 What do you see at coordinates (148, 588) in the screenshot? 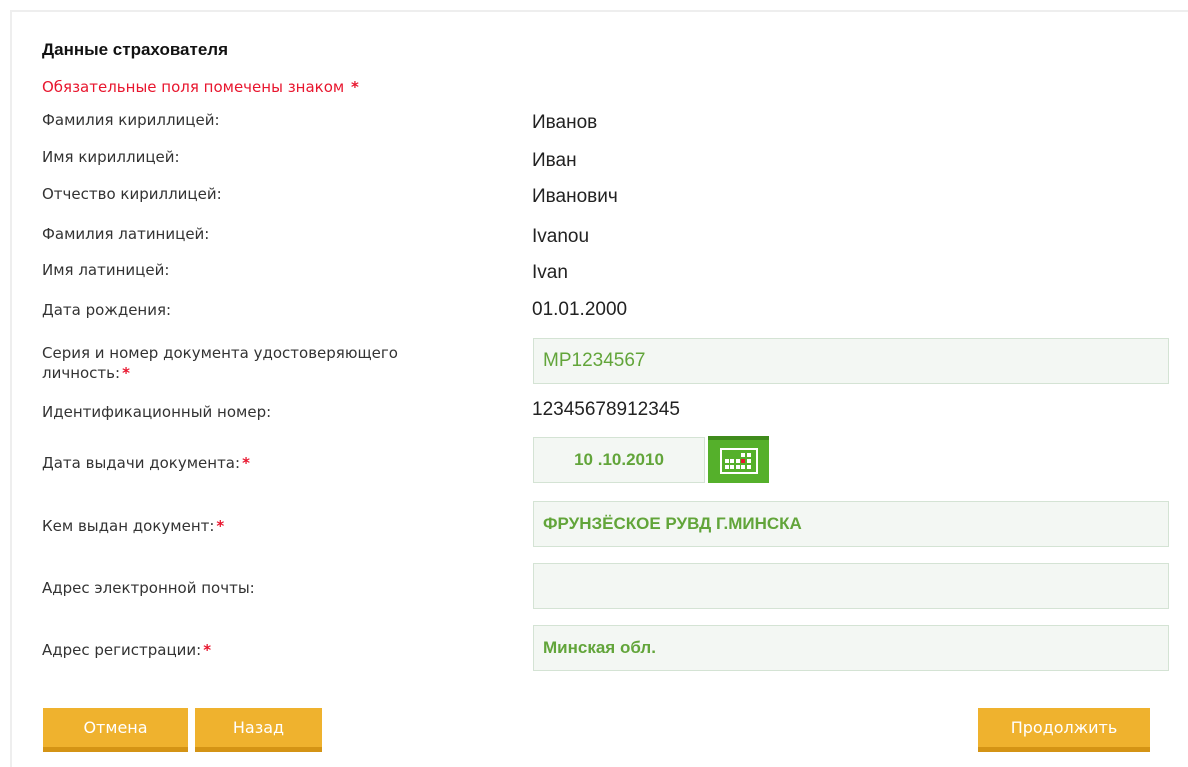
I see `email-label: Адрес электронной почты:` at bounding box center [148, 588].